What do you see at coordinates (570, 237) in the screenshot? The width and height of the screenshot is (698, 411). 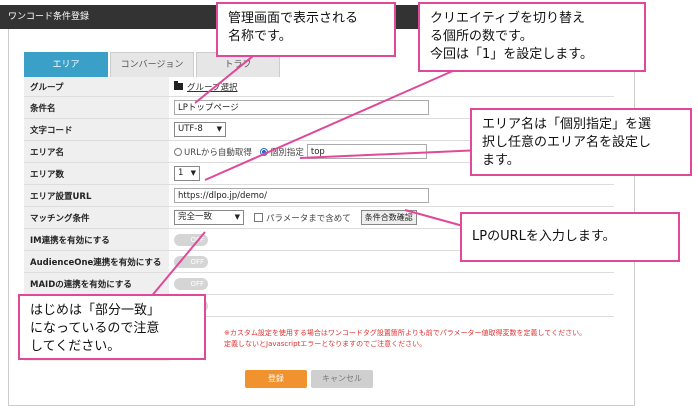 I see `callout-url-description: LPのURLを入力します。` at bounding box center [570, 237].